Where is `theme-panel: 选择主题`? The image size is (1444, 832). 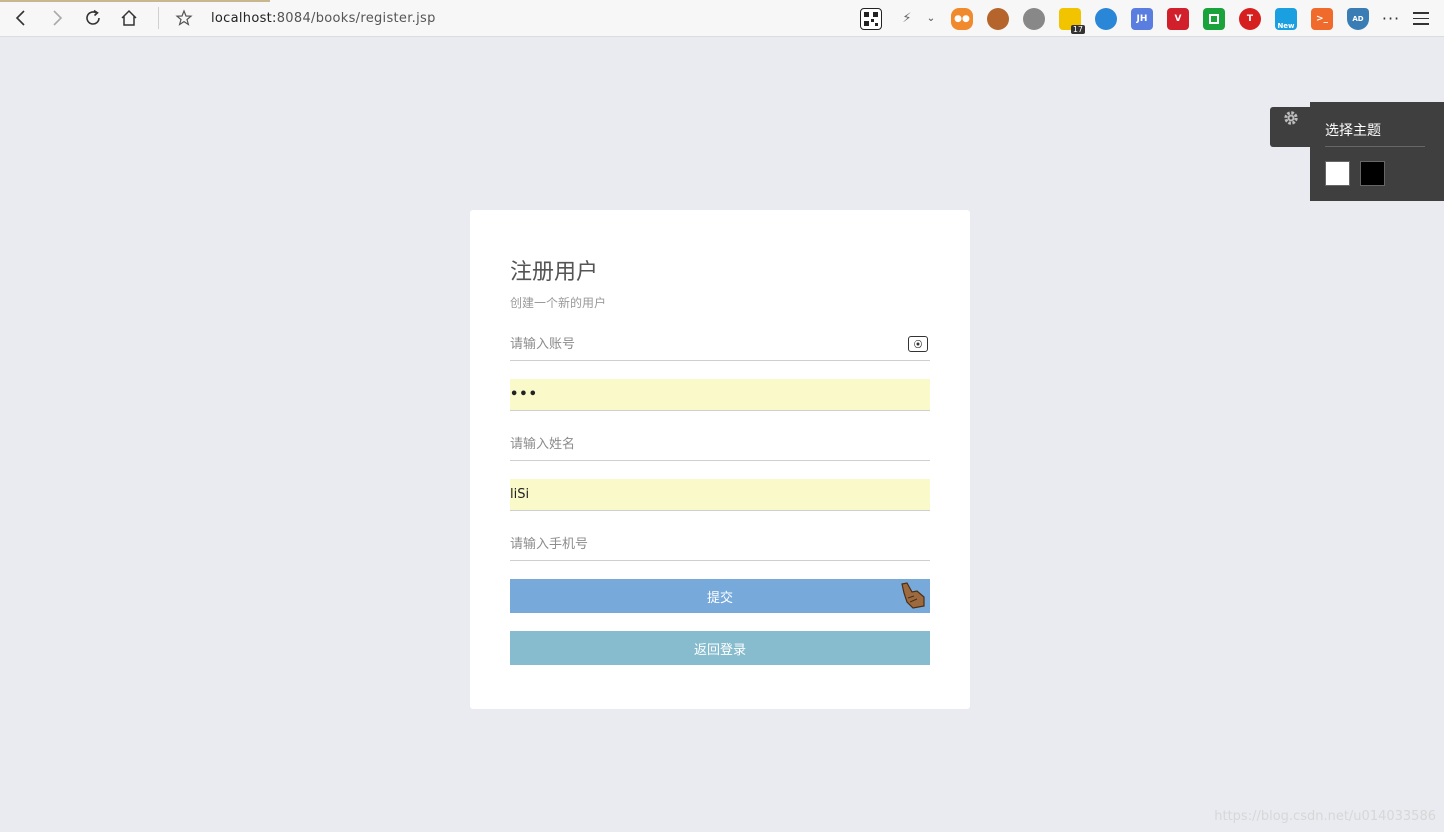
theme-panel: 选择主题 is located at coordinates (1377, 151).